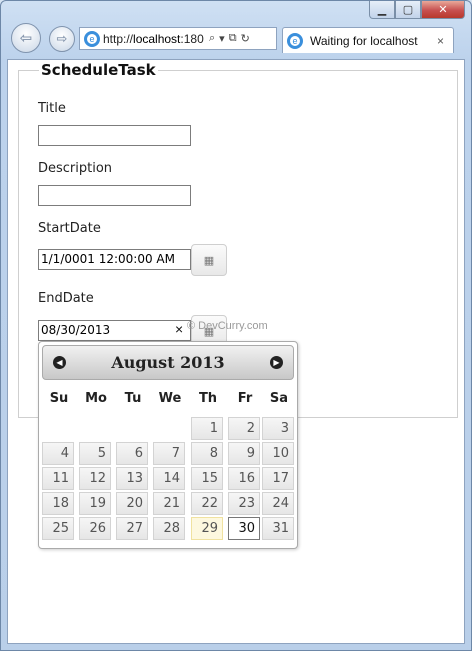 The height and width of the screenshot is (651, 472). What do you see at coordinates (169, 478) in the screenshot?
I see `calendar-day: 14` at bounding box center [169, 478].